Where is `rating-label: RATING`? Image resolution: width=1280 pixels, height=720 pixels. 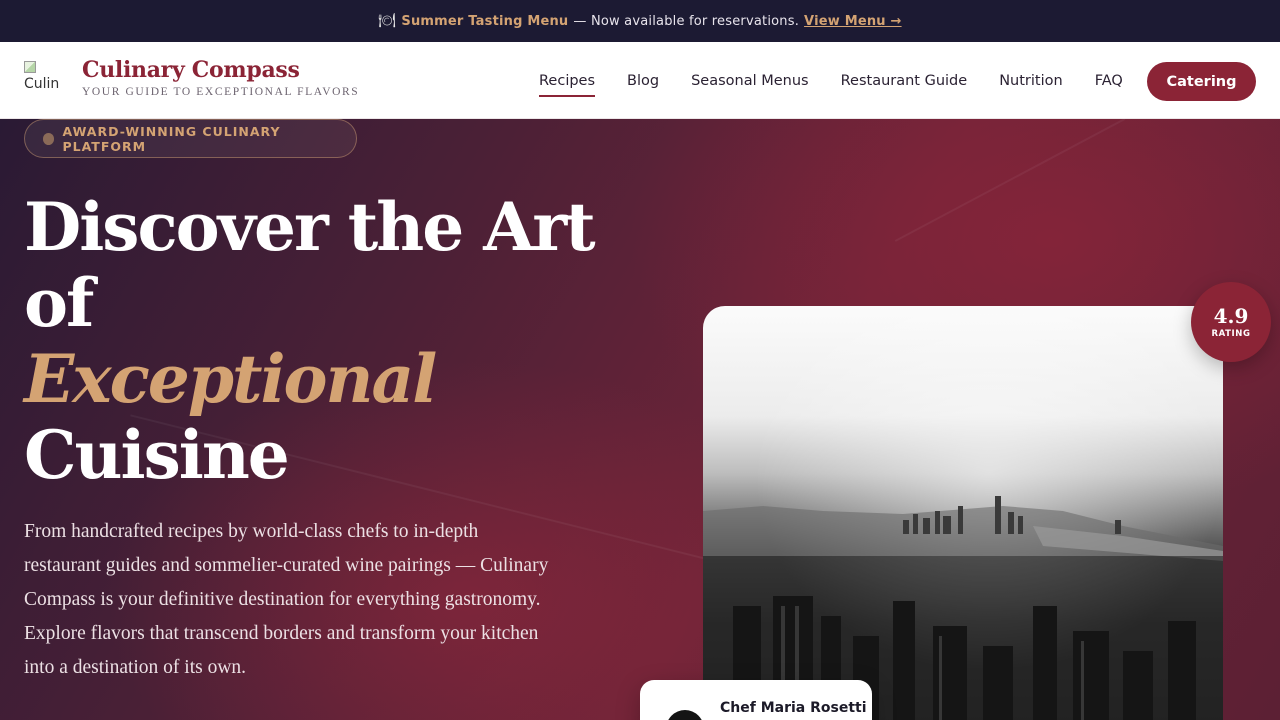
rating-label: RATING is located at coordinates (1231, 333).